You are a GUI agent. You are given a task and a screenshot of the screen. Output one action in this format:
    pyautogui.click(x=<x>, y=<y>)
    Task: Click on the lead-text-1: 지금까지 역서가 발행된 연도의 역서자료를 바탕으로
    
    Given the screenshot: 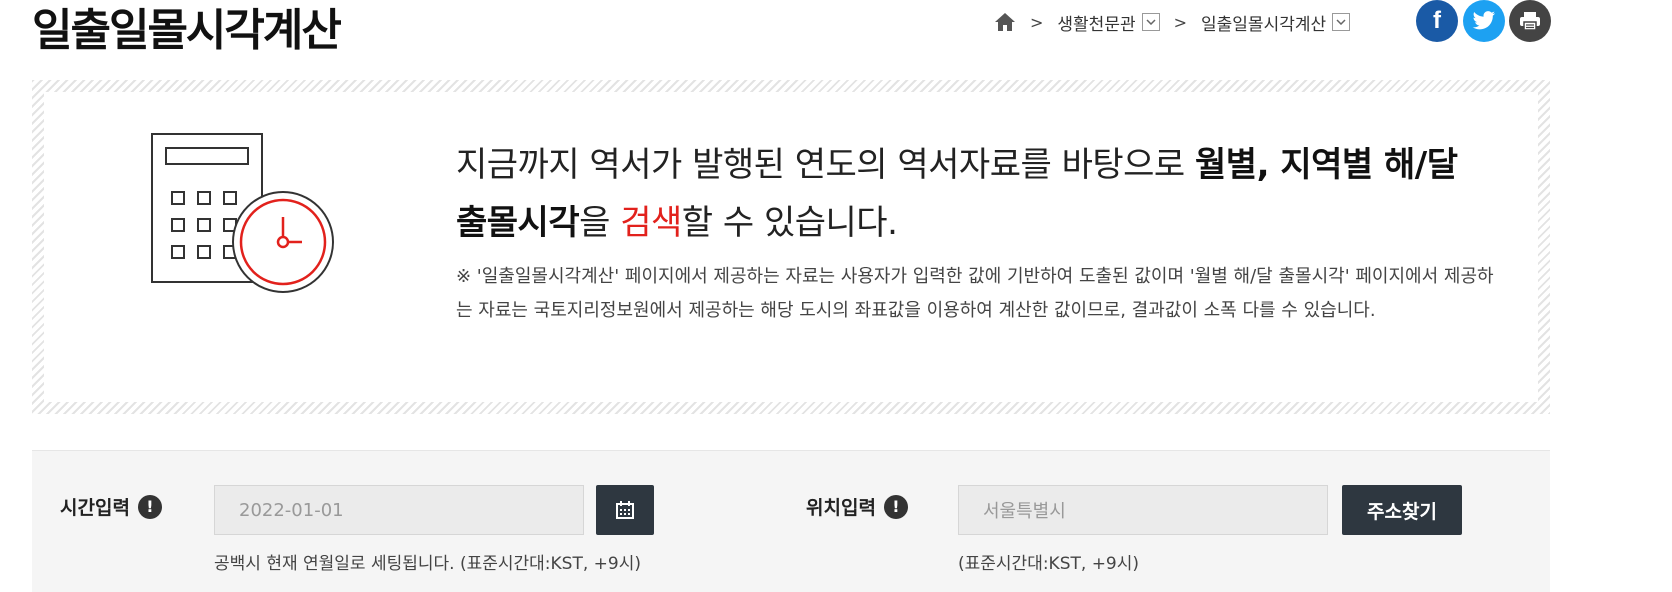 What is the action you would take?
    pyautogui.click(x=826, y=165)
    